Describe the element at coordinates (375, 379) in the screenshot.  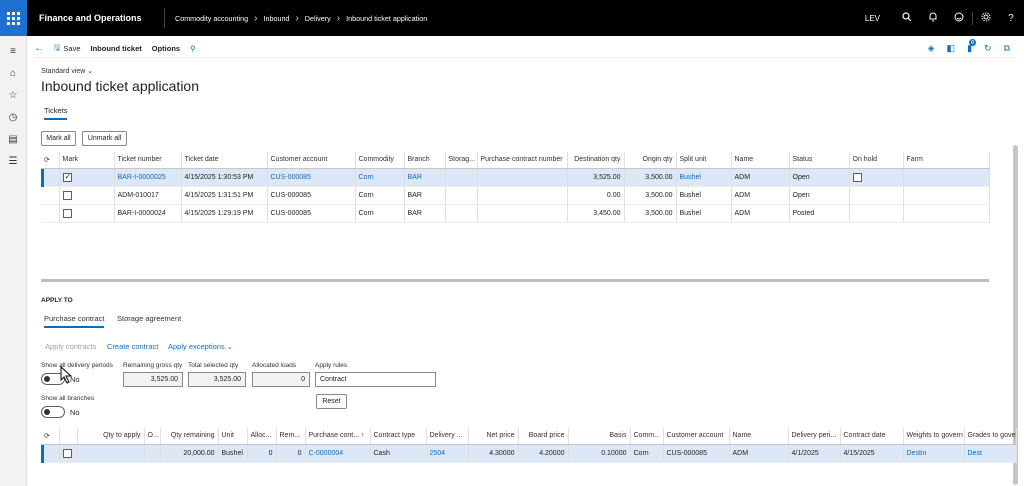
I see `apply-rules-field: Contract` at that location.